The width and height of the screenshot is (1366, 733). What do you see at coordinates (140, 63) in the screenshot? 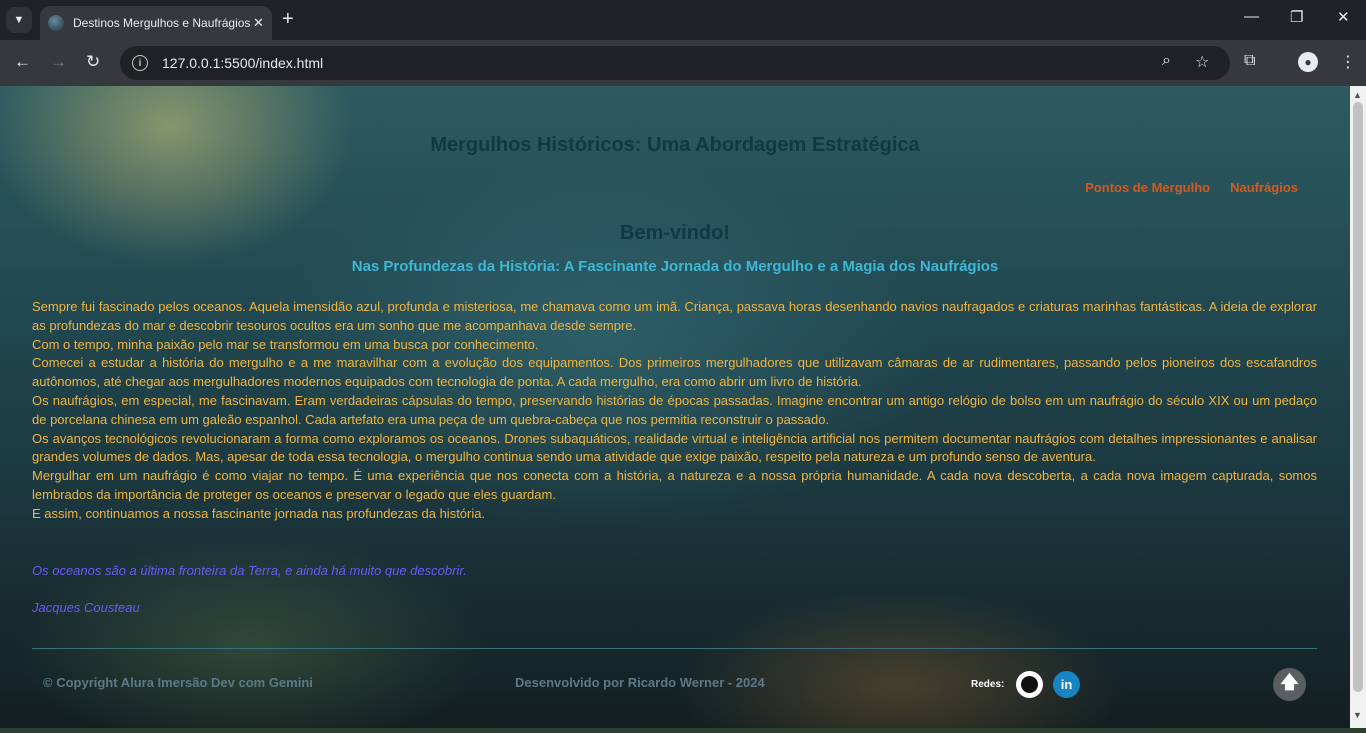
I see `site-info-icon: i` at bounding box center [140, 63].